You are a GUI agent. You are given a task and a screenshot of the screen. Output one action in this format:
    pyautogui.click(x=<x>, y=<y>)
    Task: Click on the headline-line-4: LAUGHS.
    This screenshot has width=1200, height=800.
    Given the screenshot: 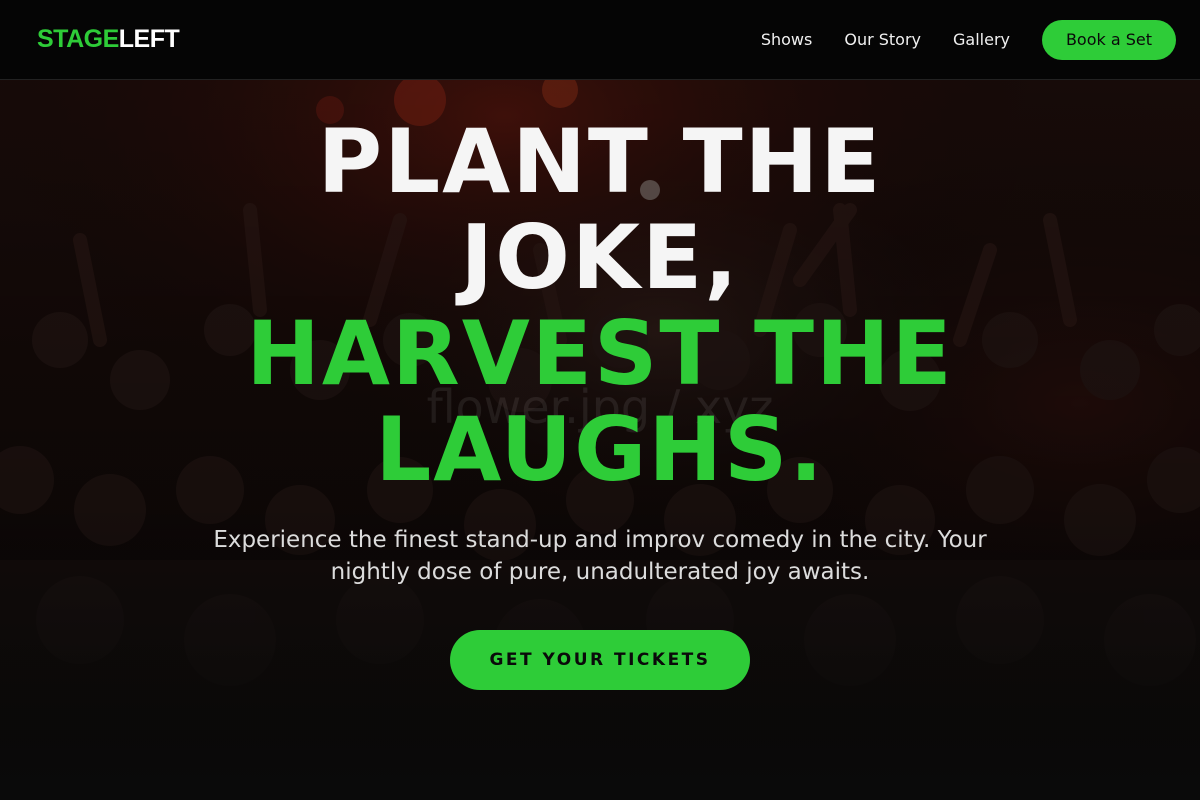 What is the action you would take?
    pyautogui.click(x=600, y=449)
    